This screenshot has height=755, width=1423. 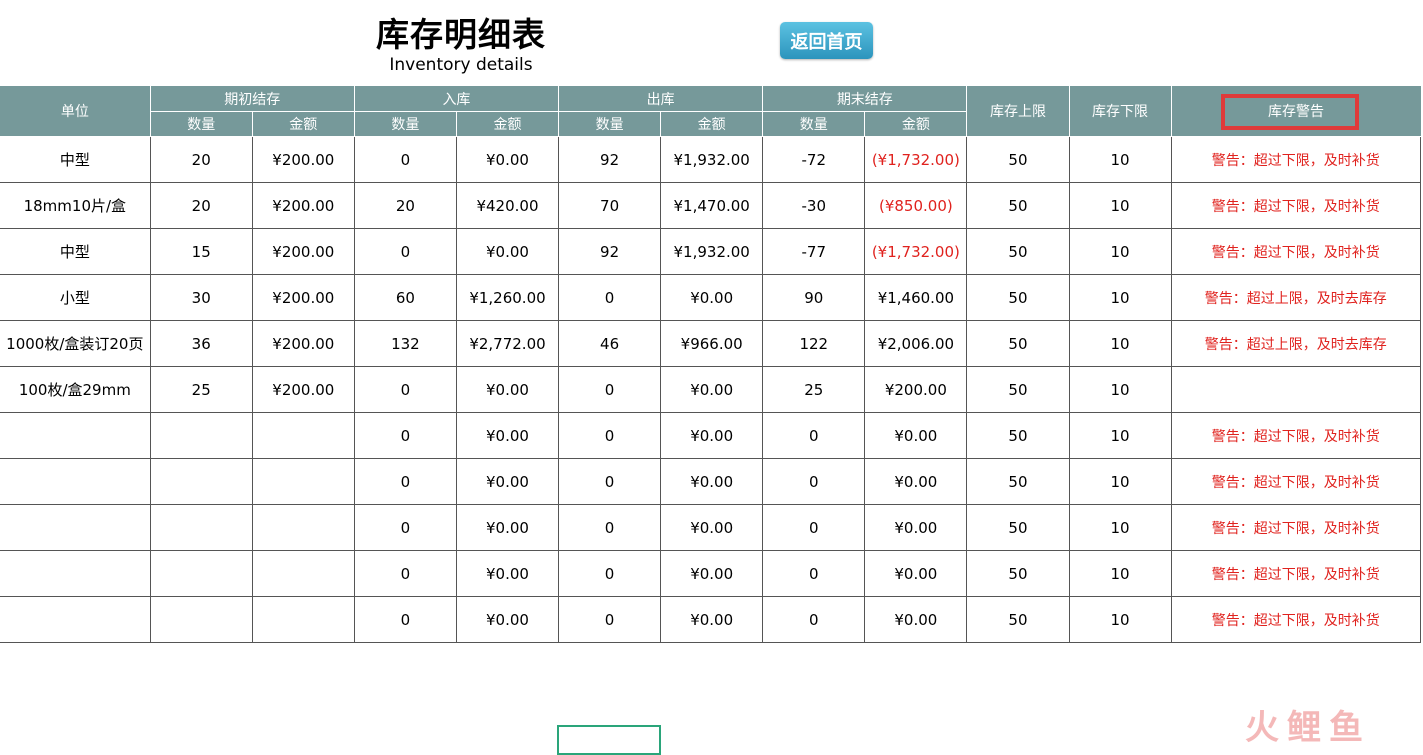 I want to click on cell-outbound-qty: 92, so click(x=609, y=251).